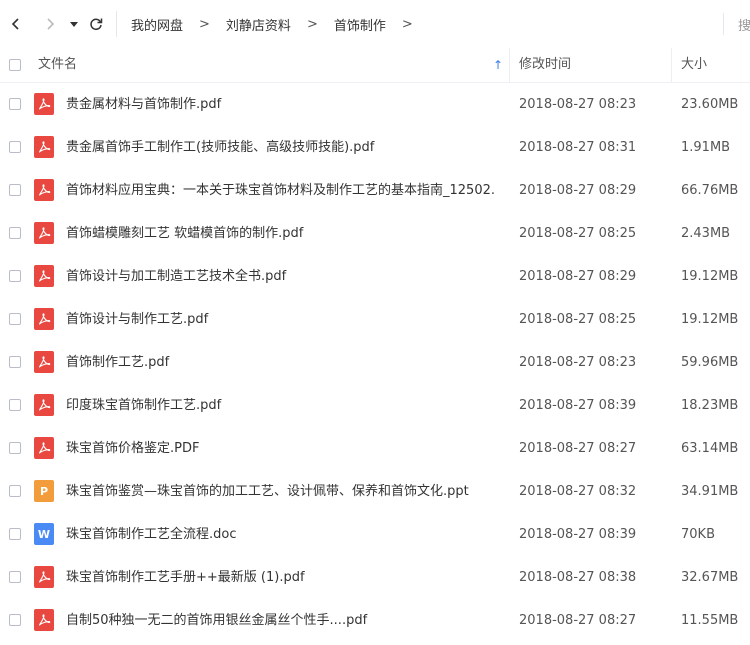 This screenshot has height=645, width=750. What do you see at coordinates (258, 24) in the screenshot?
I see `breadcrumb-item-folder: 刘静店资料` at bounding box center [258, 24].